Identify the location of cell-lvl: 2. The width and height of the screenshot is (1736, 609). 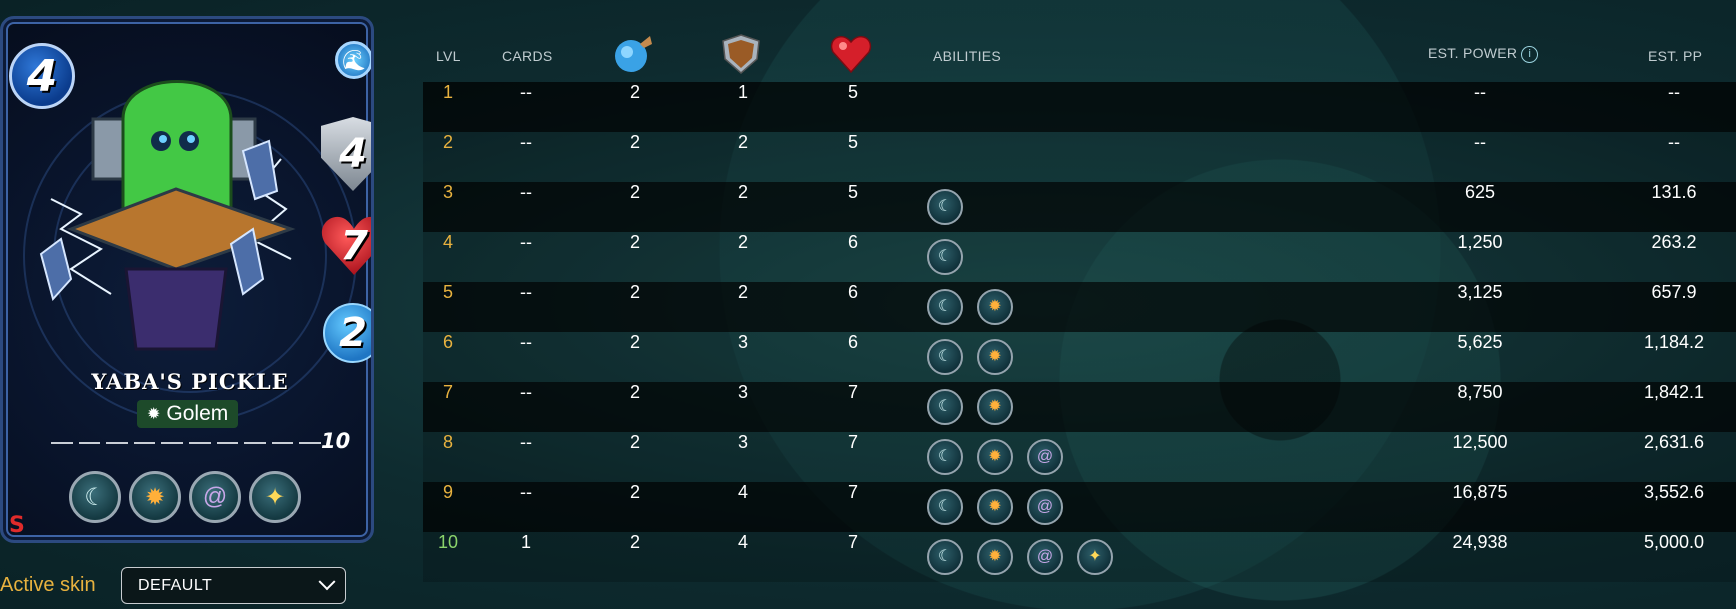
(448, 142).